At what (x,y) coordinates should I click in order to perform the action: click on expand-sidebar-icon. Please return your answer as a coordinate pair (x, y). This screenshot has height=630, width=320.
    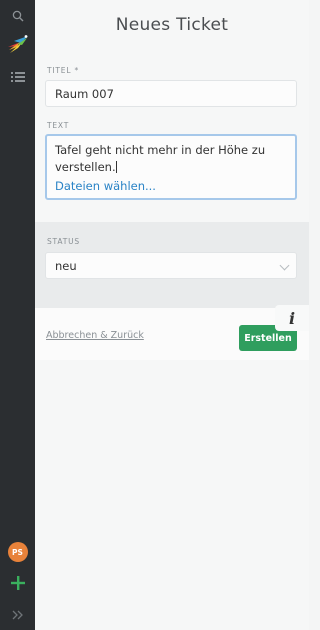
    Looking at the image, I should click on (17, 615).